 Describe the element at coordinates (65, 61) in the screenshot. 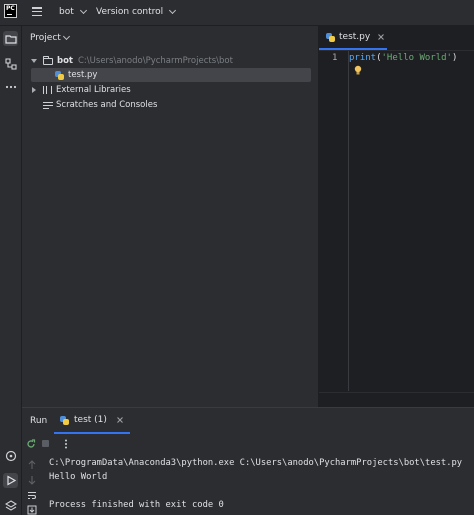

I see `root-folder-name: bot` at that location.